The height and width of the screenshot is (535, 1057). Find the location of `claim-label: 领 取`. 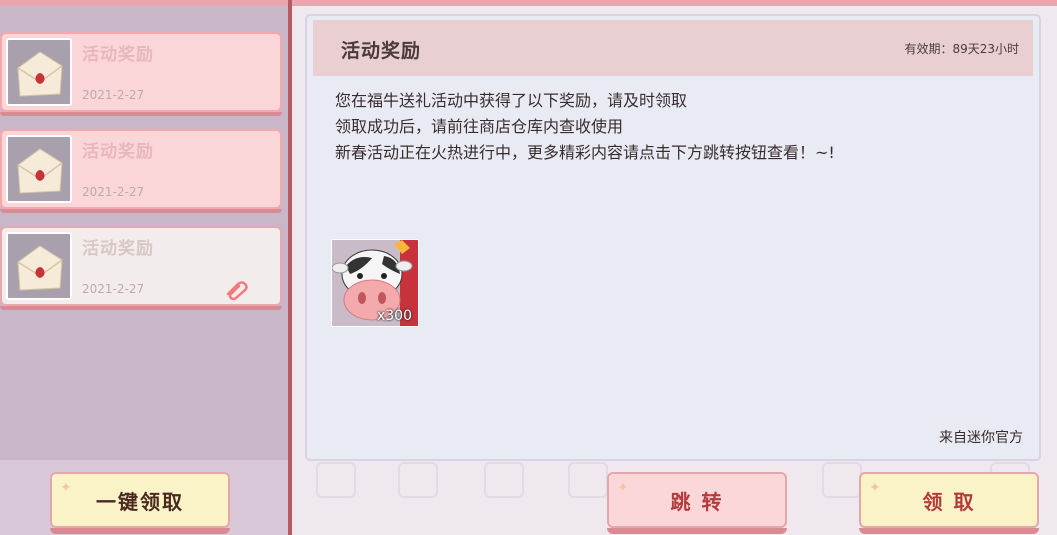

claim-label: 领 取 is located at coordinates (949, 501).